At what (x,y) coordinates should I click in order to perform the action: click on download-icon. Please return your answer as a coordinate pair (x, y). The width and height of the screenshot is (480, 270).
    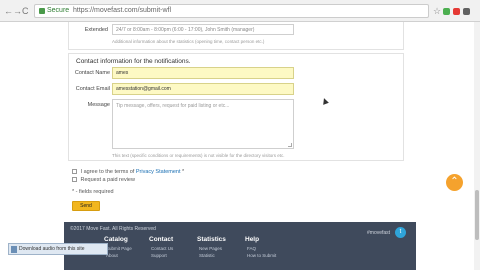
    Looking at the image, I should click on (14, 249).